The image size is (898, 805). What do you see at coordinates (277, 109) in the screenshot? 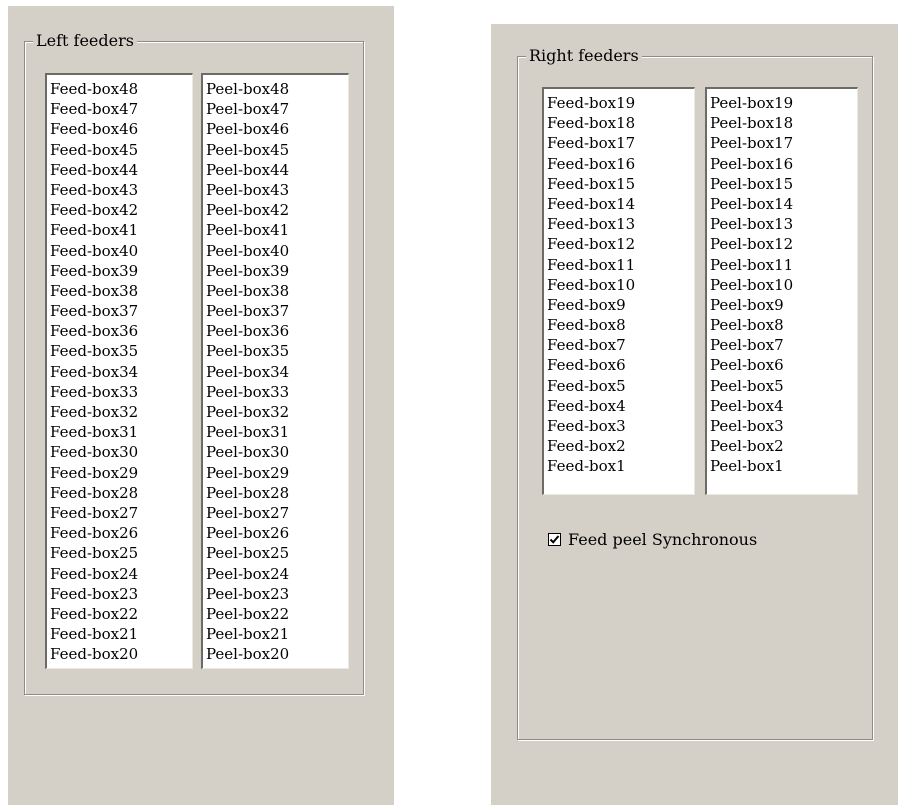
I see `left-peel-list-item: Peel-box47` at bounding box center [277, 109].